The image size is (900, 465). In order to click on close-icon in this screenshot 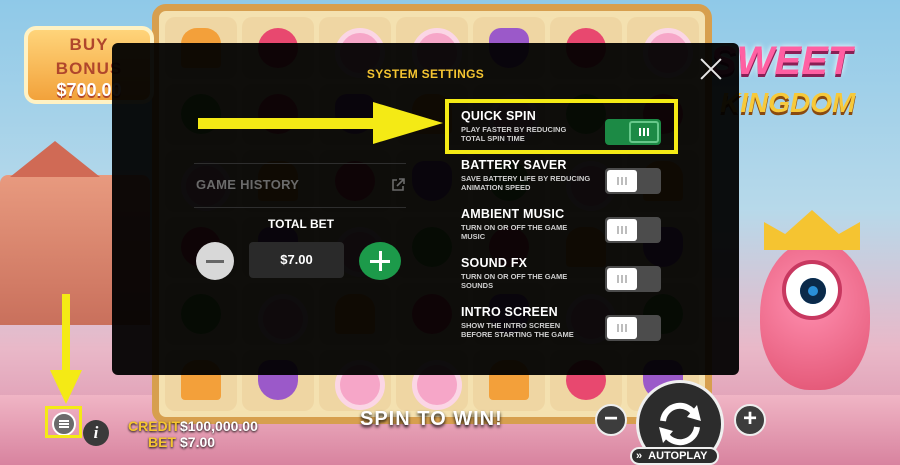, I will do `click(711, 69)`.